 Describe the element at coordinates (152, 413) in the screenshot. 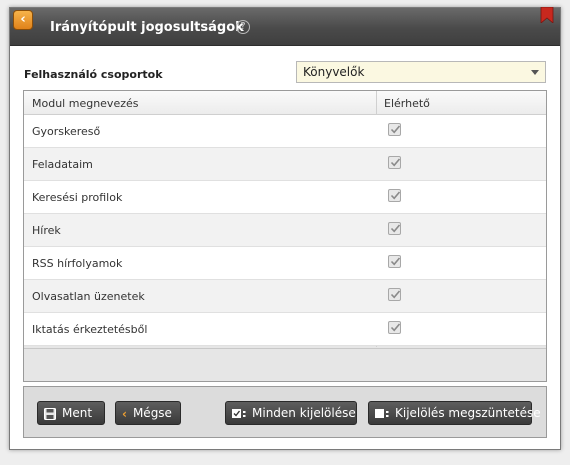

I see `cancel-button-label: Mégse` at that location.